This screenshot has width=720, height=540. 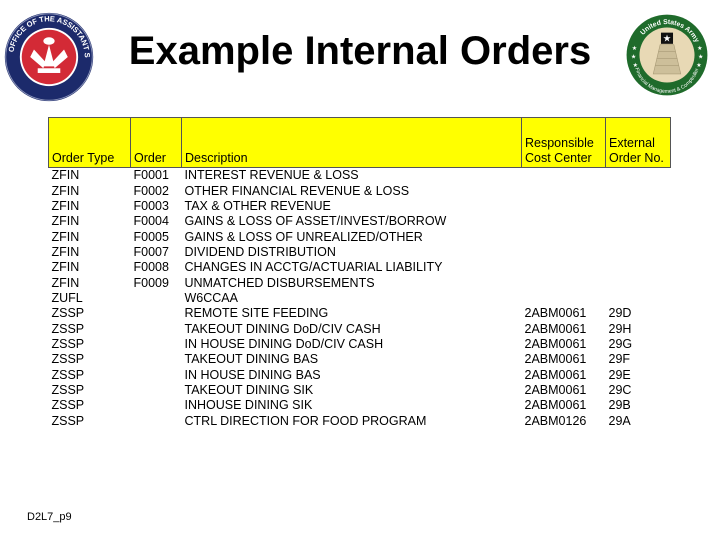 I want to click on page-title: Example Internal Orders, so click(x=360, y=51).